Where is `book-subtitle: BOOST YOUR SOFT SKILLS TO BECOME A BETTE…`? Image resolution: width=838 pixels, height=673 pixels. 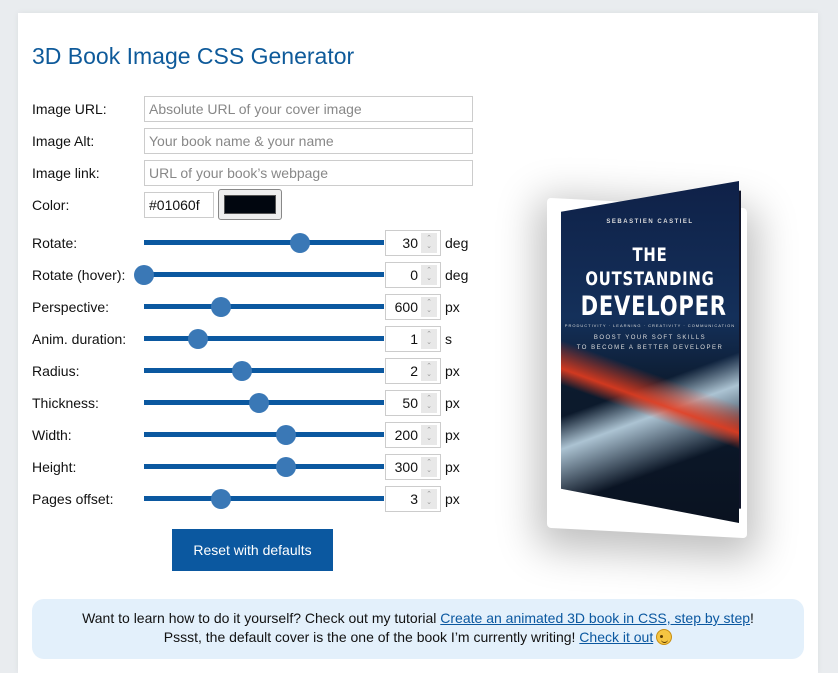
book-subtitle: BOOST YOUR SOFT SKILLS TO BECOME A BETTE… is located at coordinates (650, 343).